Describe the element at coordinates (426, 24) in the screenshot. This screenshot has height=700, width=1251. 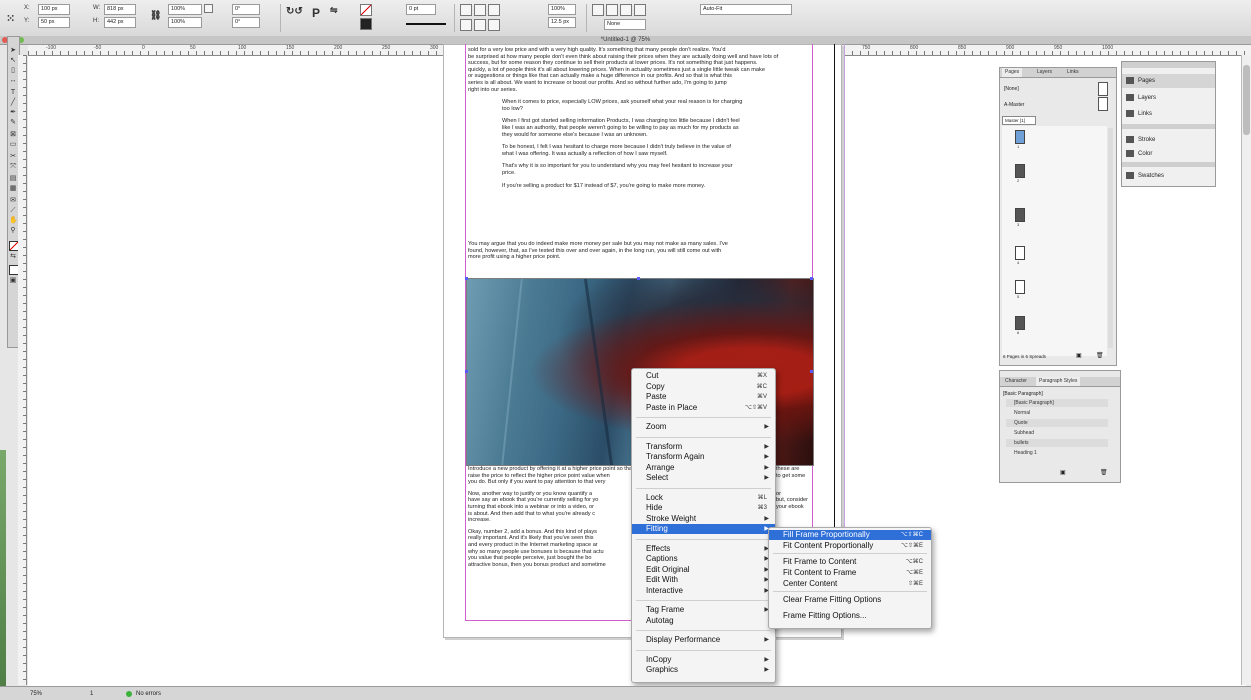
I see `stroke-type-line` at that location.